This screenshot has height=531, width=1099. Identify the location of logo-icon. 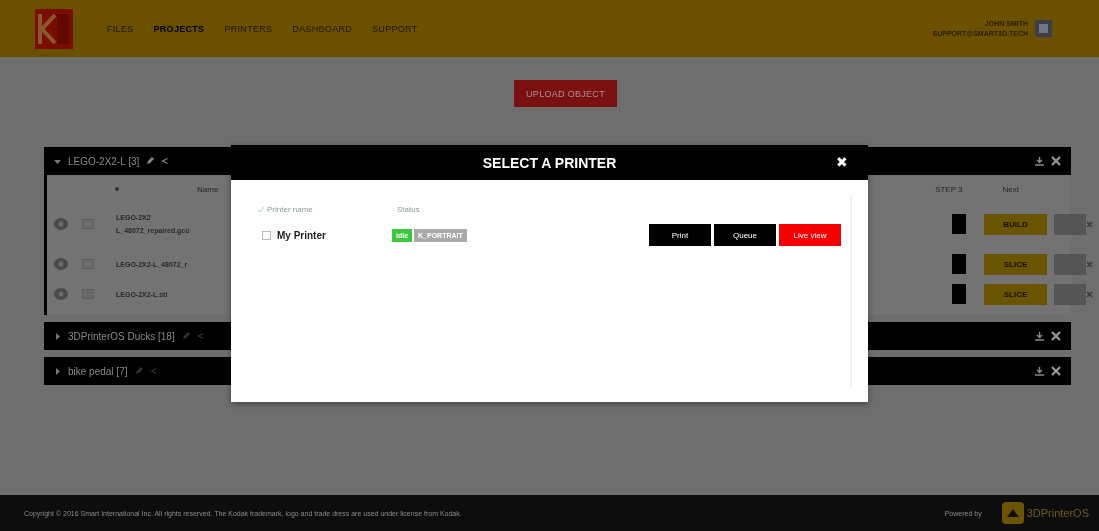
(54, 28).